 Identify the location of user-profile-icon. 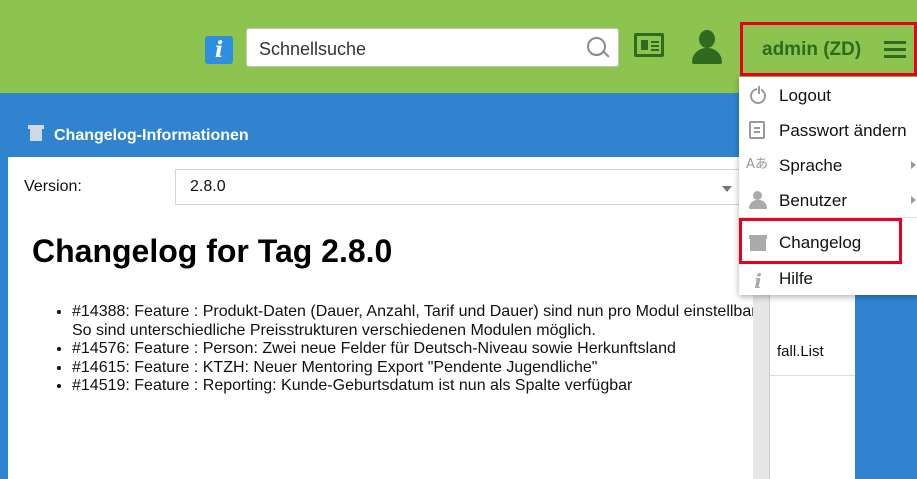
(707, 47).